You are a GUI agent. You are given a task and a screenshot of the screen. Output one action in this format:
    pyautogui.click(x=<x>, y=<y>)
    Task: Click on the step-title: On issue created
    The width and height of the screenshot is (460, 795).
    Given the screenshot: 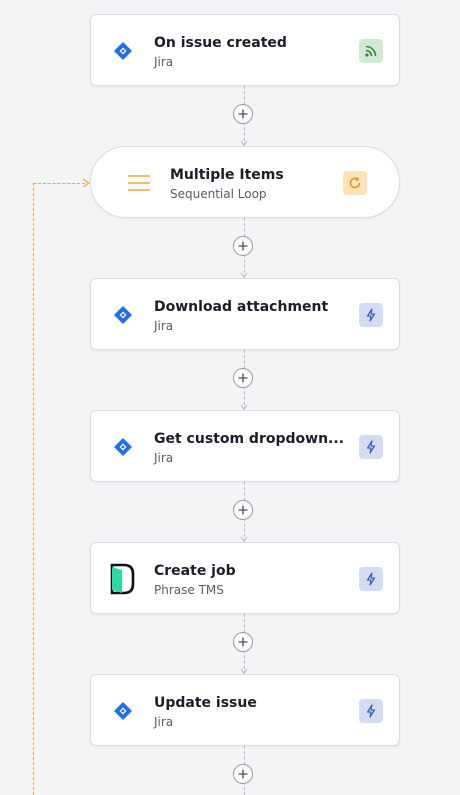 What is the action you would take?
    pyautogui.click(x=220, y=43)
    